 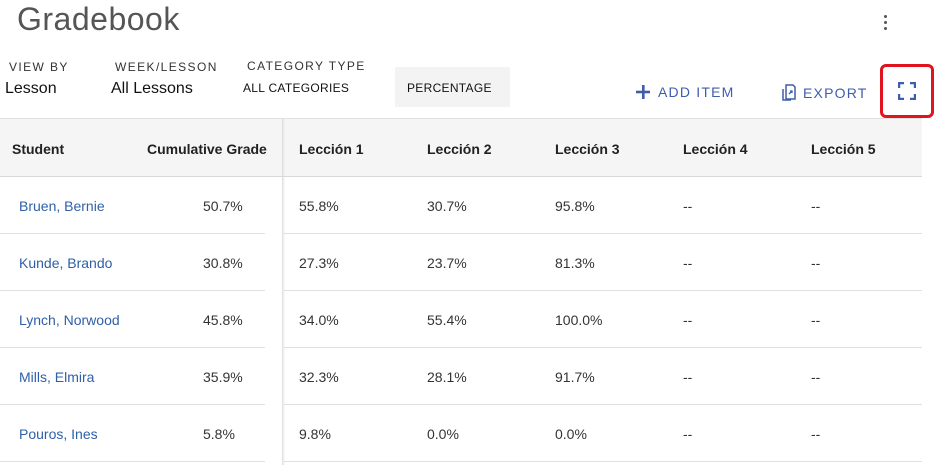 I want to click on header-leccion-3: Lección 3, so click(x=587, y=149).